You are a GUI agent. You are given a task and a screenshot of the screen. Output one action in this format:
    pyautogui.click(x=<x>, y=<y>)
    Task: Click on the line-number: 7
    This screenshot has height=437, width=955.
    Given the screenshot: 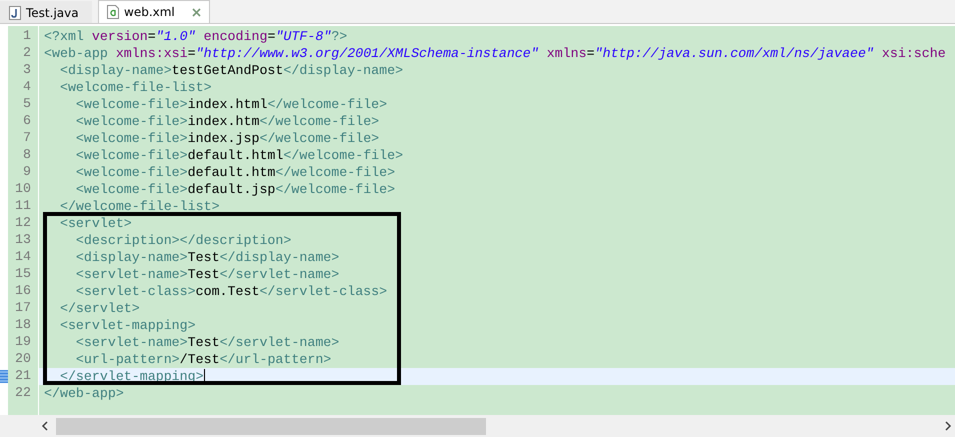 What is the action you would take?
    pyautogui.click(x=27, y=138)
    